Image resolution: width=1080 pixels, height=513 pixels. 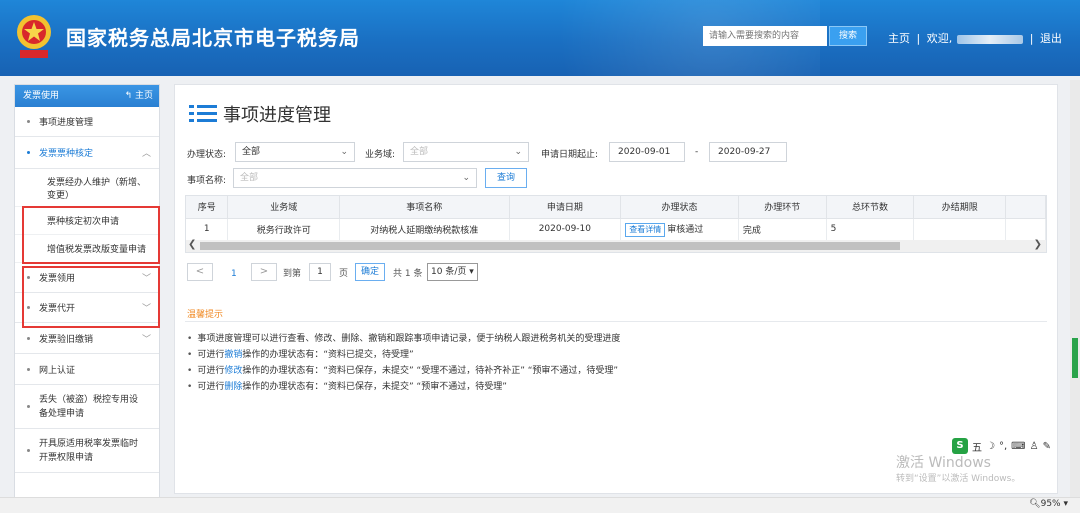 I want to click on sidebar-subitem-format-change: 增值税发票改版变量申请, so click(x=87, y=249).